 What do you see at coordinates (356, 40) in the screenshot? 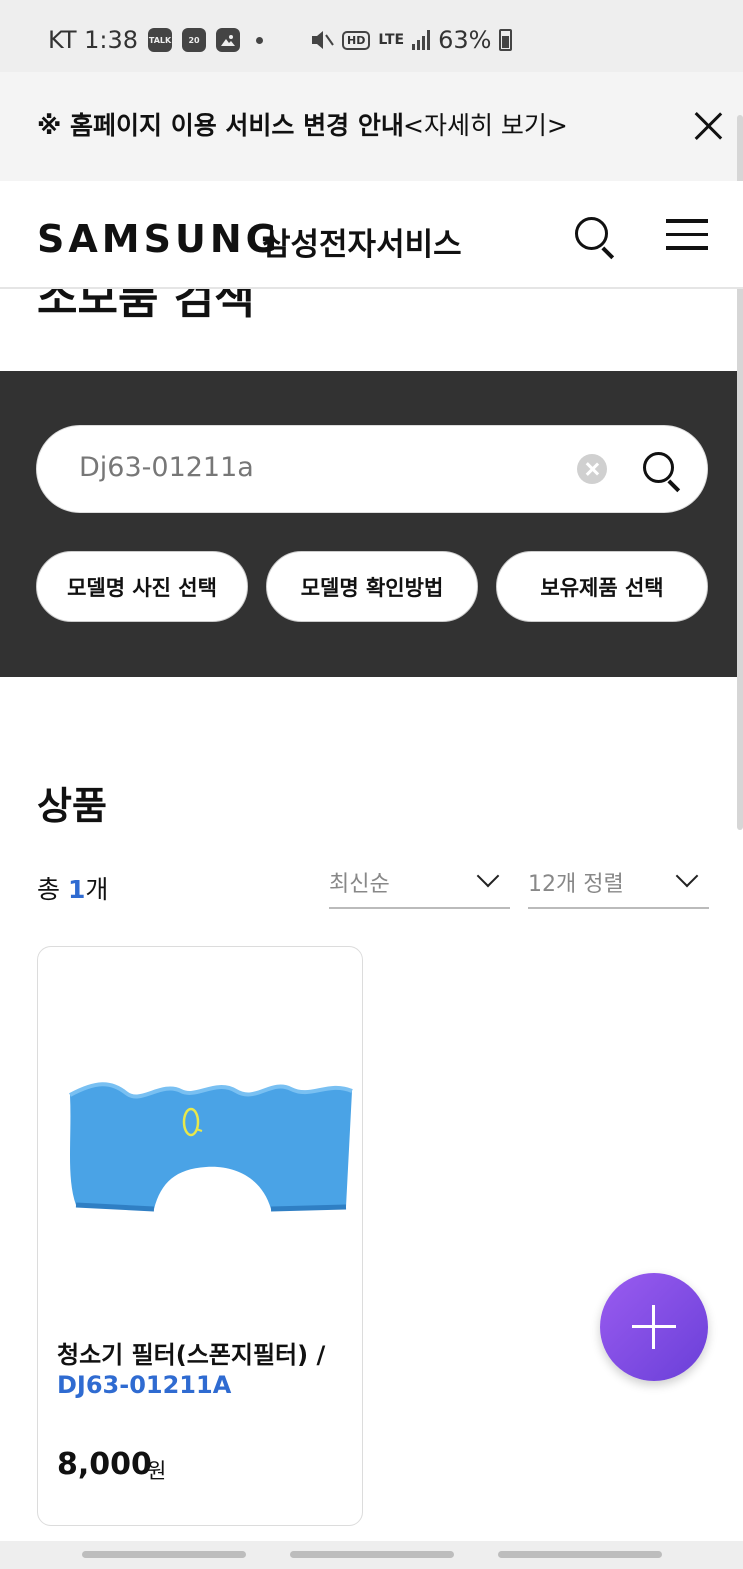
I see `hd-icon: HD` at bounding box center [356, 40].